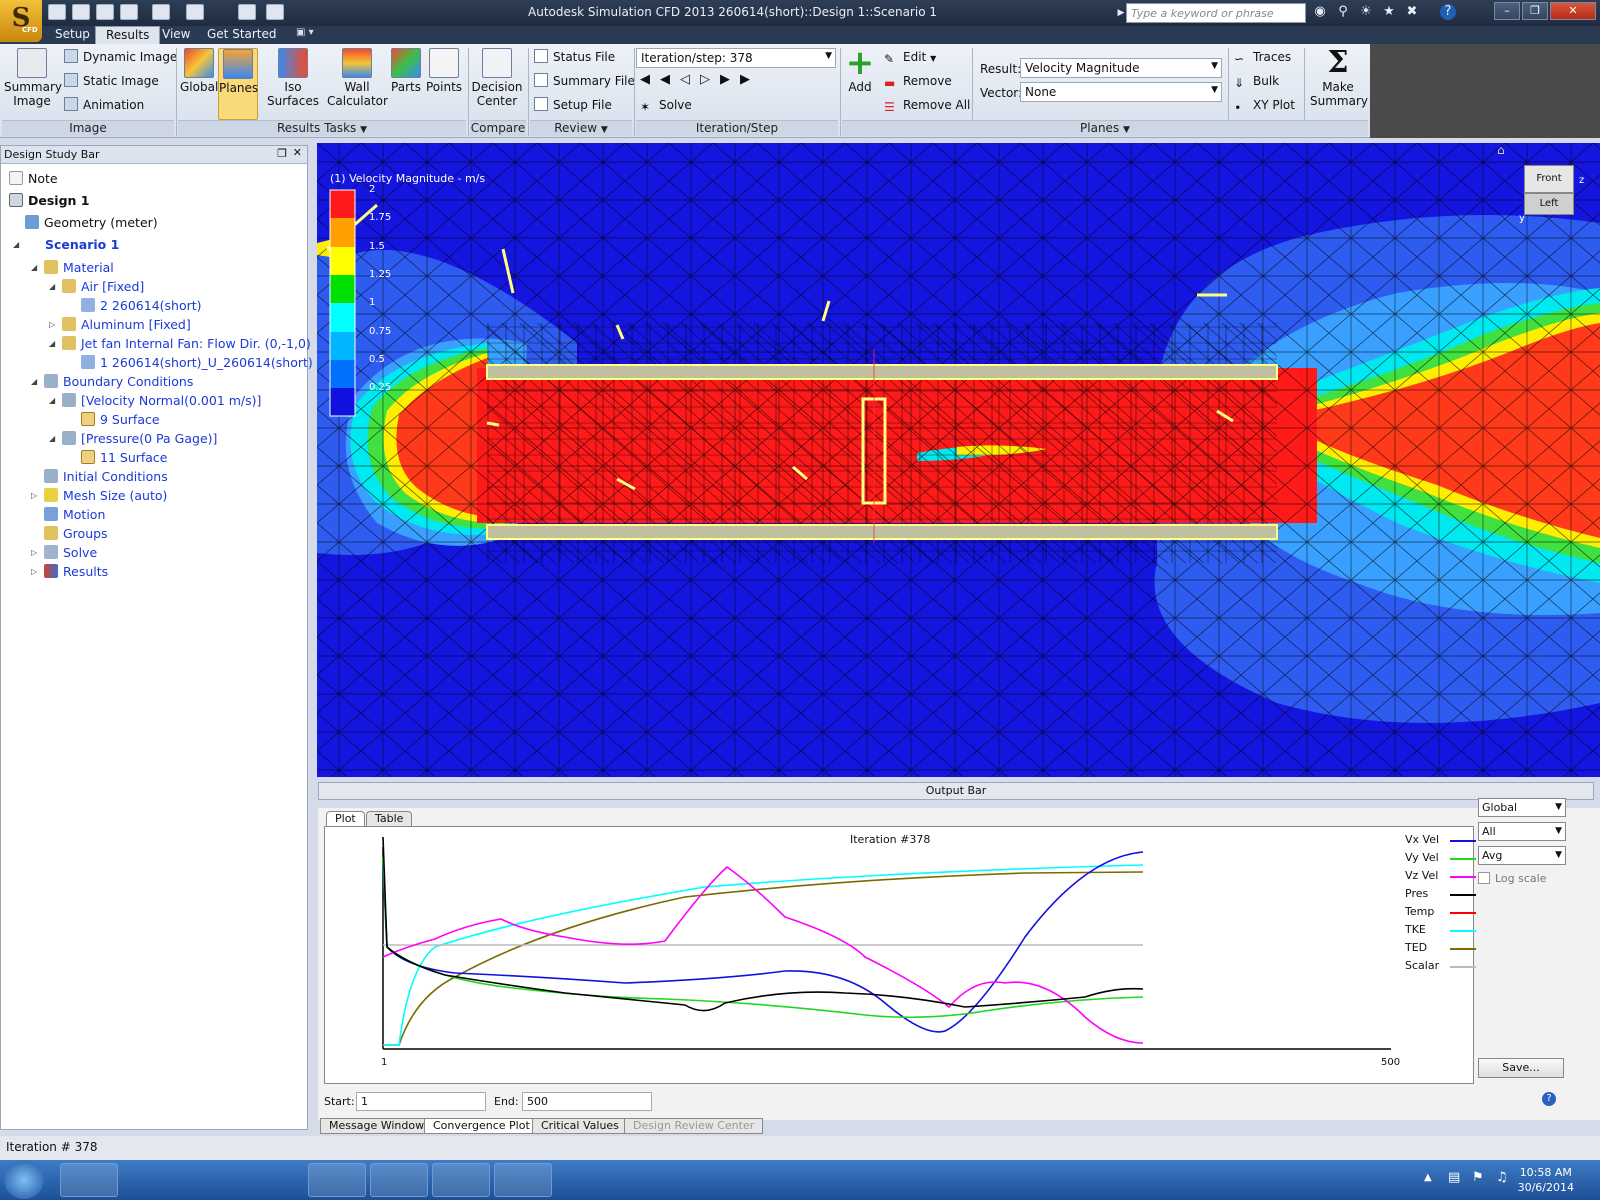 This screenshot has height=1200, width=1600. Describe the element at coordinates (1573, 11) in the screenshot. I see `close-window-button: ✕` at that location.